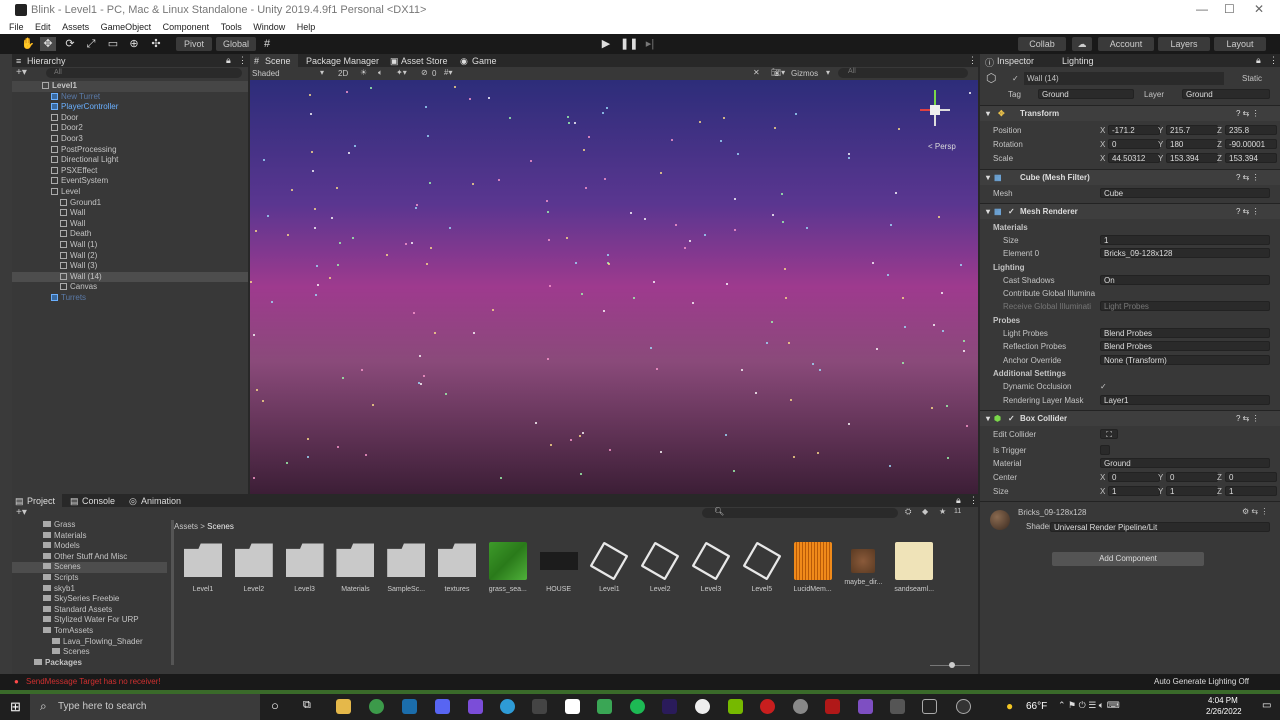 The width and height of the screenshot is (1280, 720). I want to click on steam-icon, so click(409, 706).